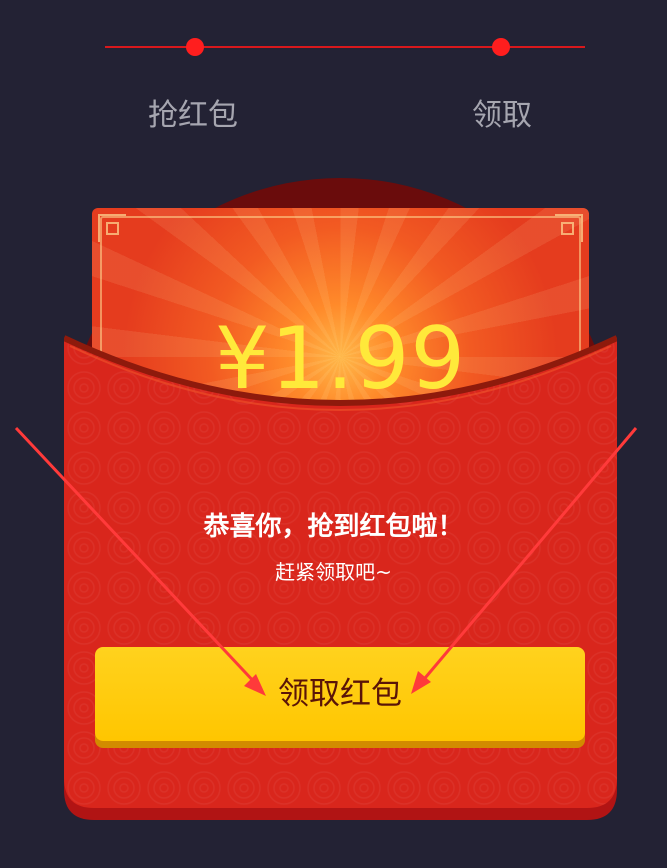 The image size is (667, 868). I want to click on congrats-title: 恭喜你，抢到红包啦！, so click(333, 527).